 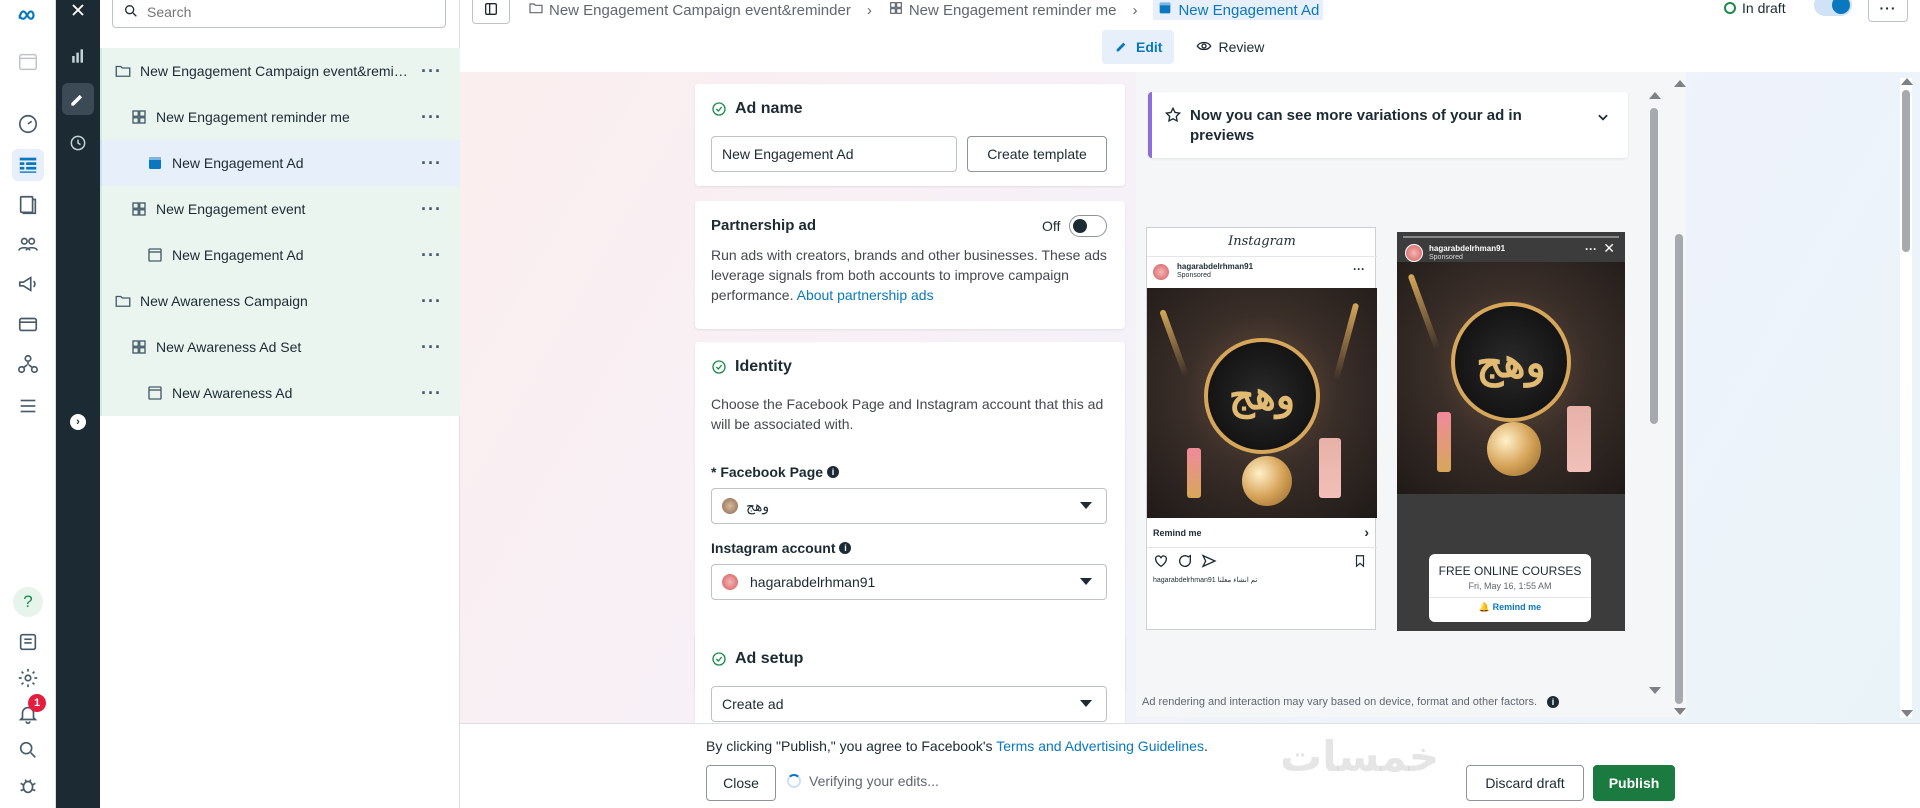 What do you see at coordinates (909, 704) in the screenshot?
I see `ad-setup-select: Create ad` at bounding box center [909, 704].